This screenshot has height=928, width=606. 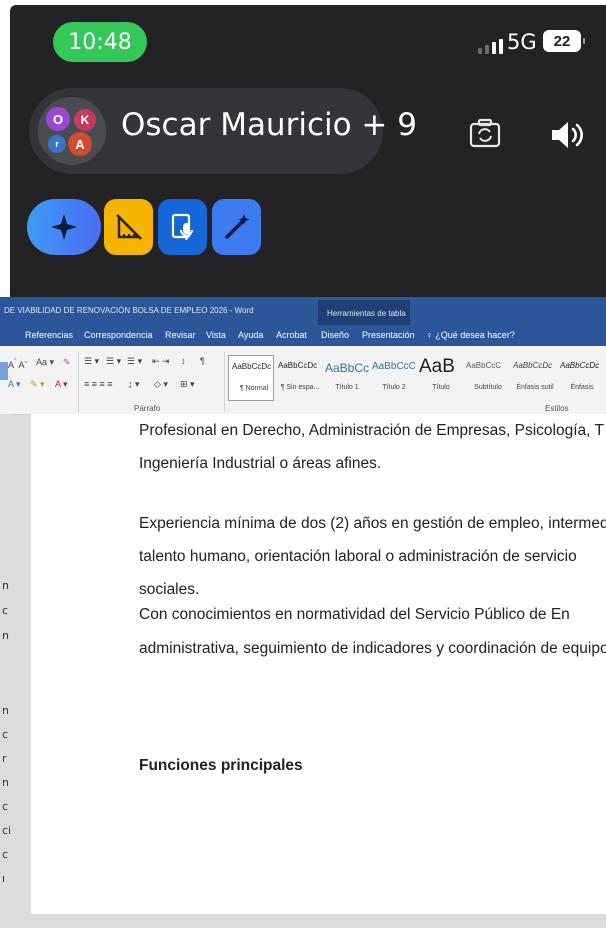 What do you see at coordinates (250, 335) in the screenshot?
I see `tab-ayuda: Ayuda` at bounding box center [250, 335].